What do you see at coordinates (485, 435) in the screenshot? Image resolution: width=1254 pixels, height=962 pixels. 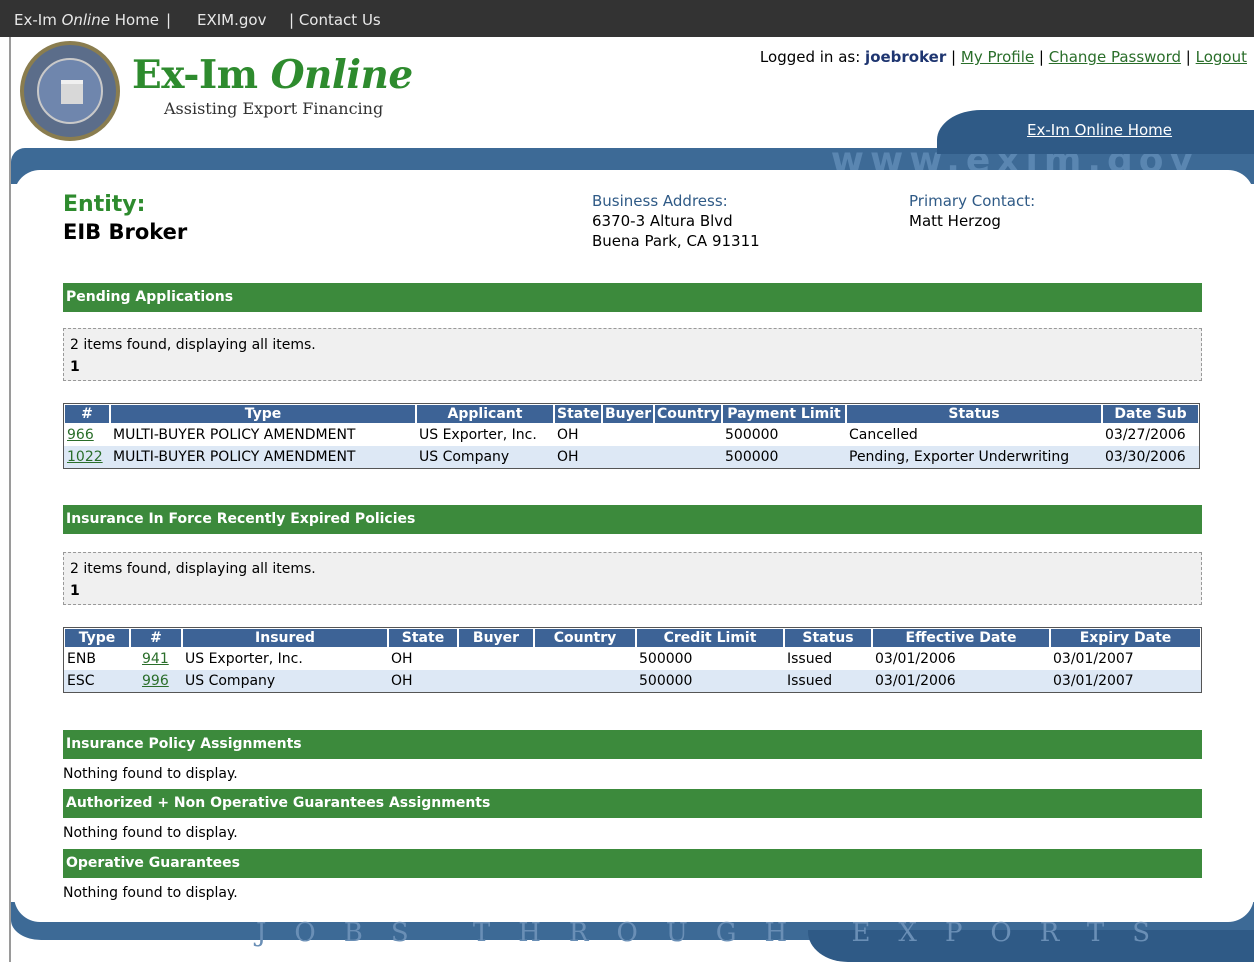 I see `cell-applicant: US Exporter, Inc.` at bounding box center [485, 435].